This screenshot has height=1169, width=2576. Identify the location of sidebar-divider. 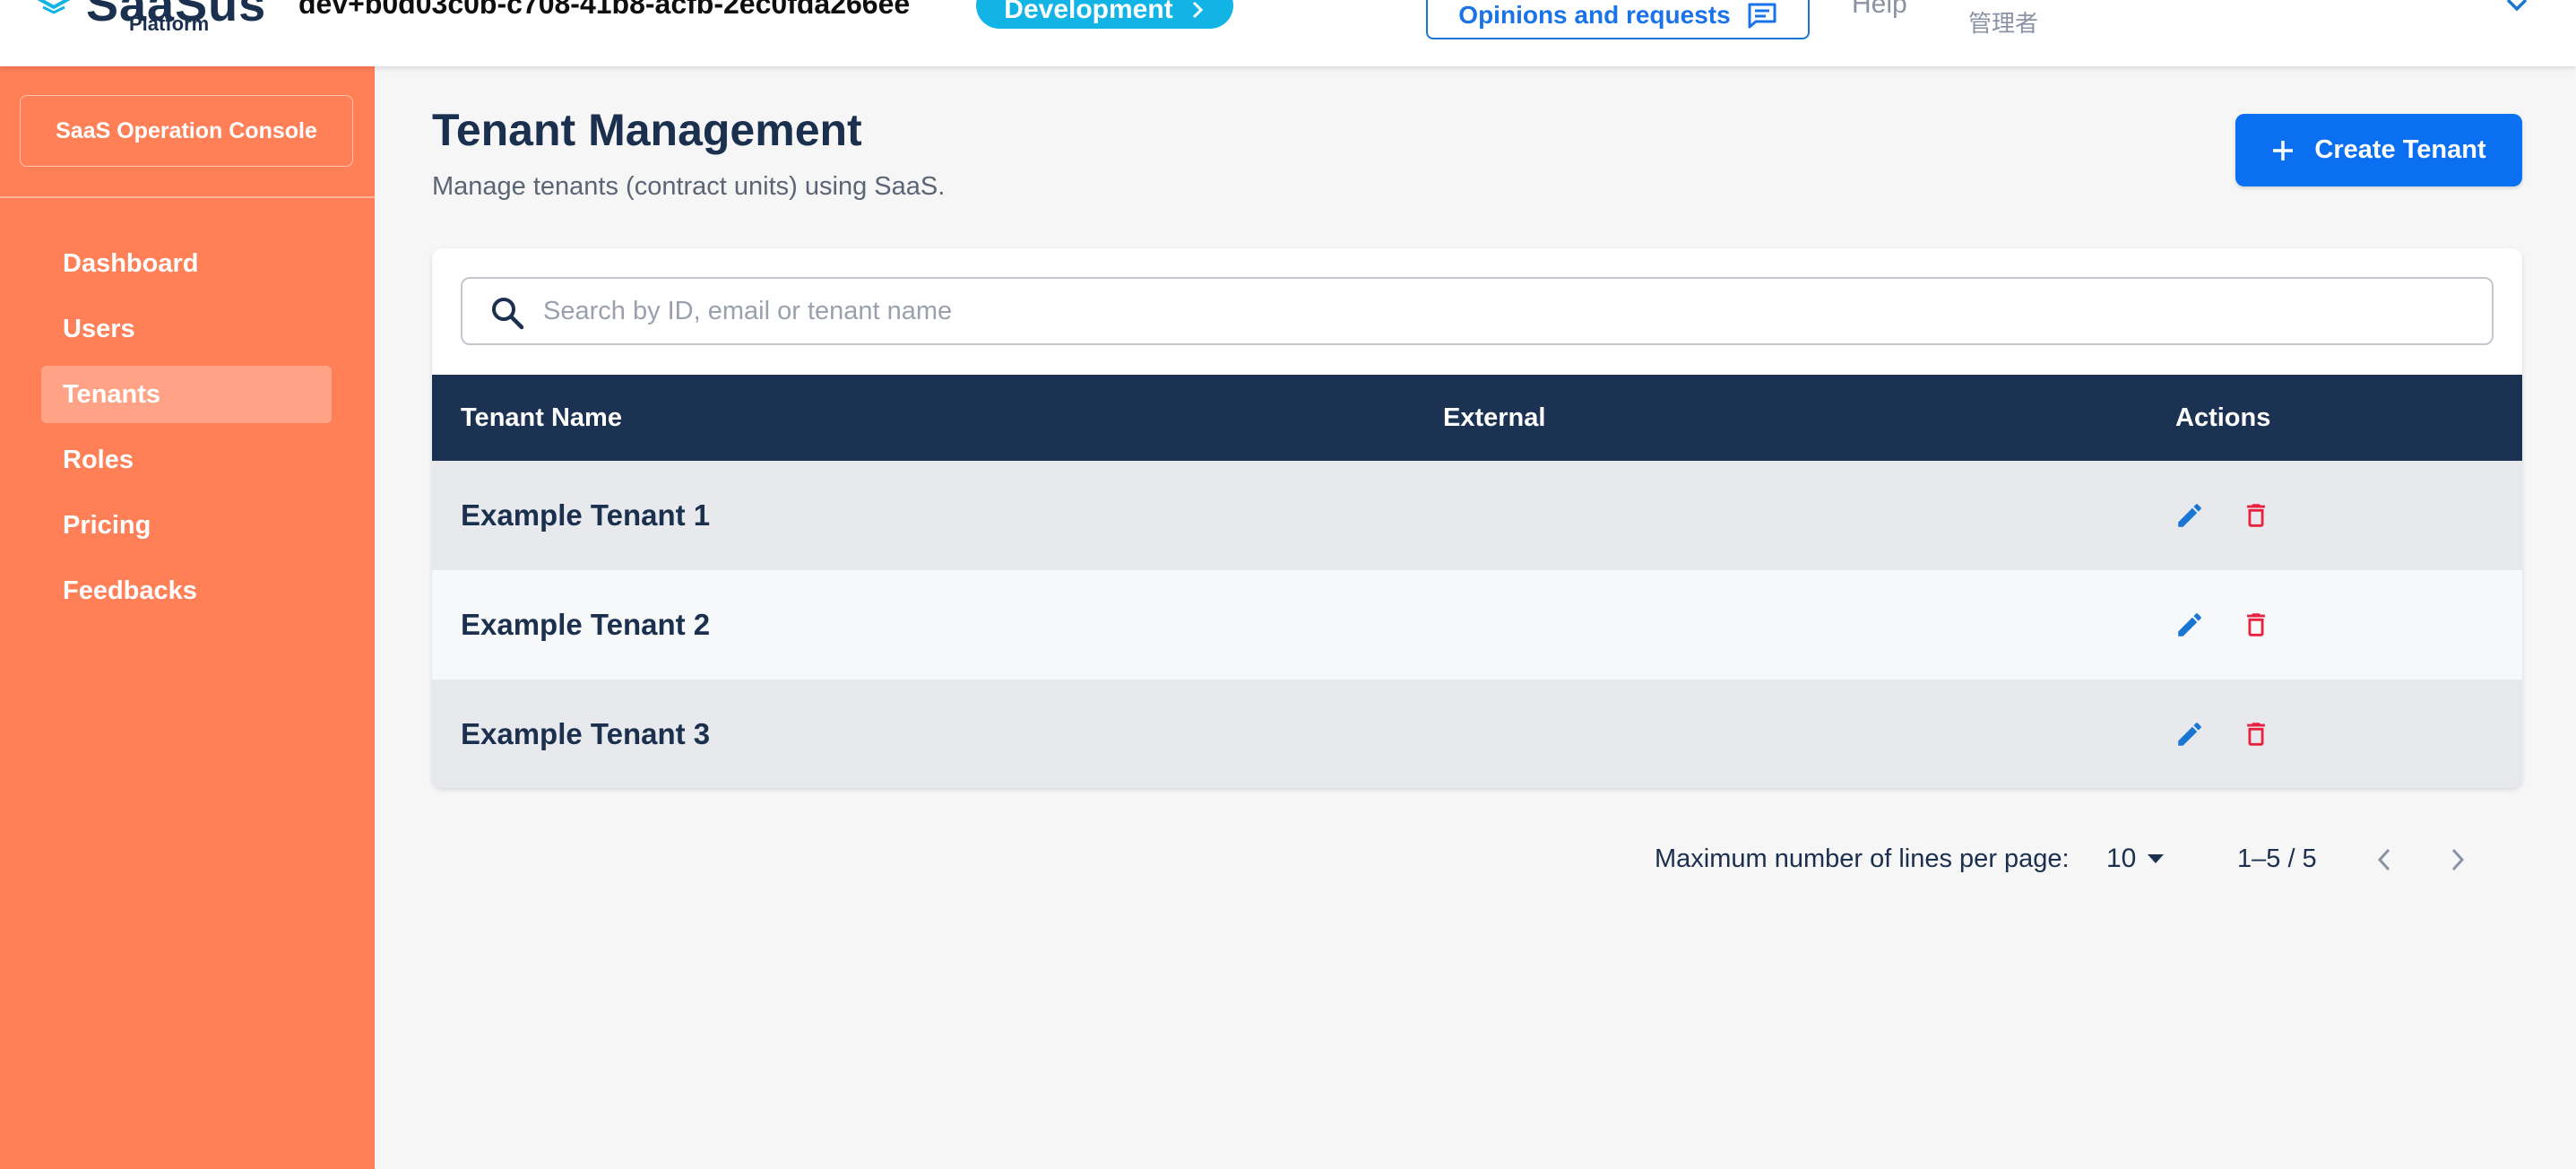
(187, 197).